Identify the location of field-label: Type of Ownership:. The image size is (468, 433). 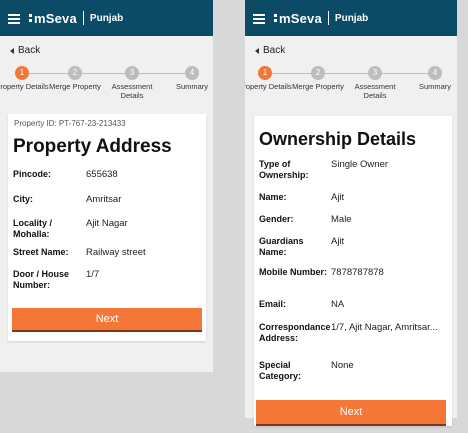
(284, 169).